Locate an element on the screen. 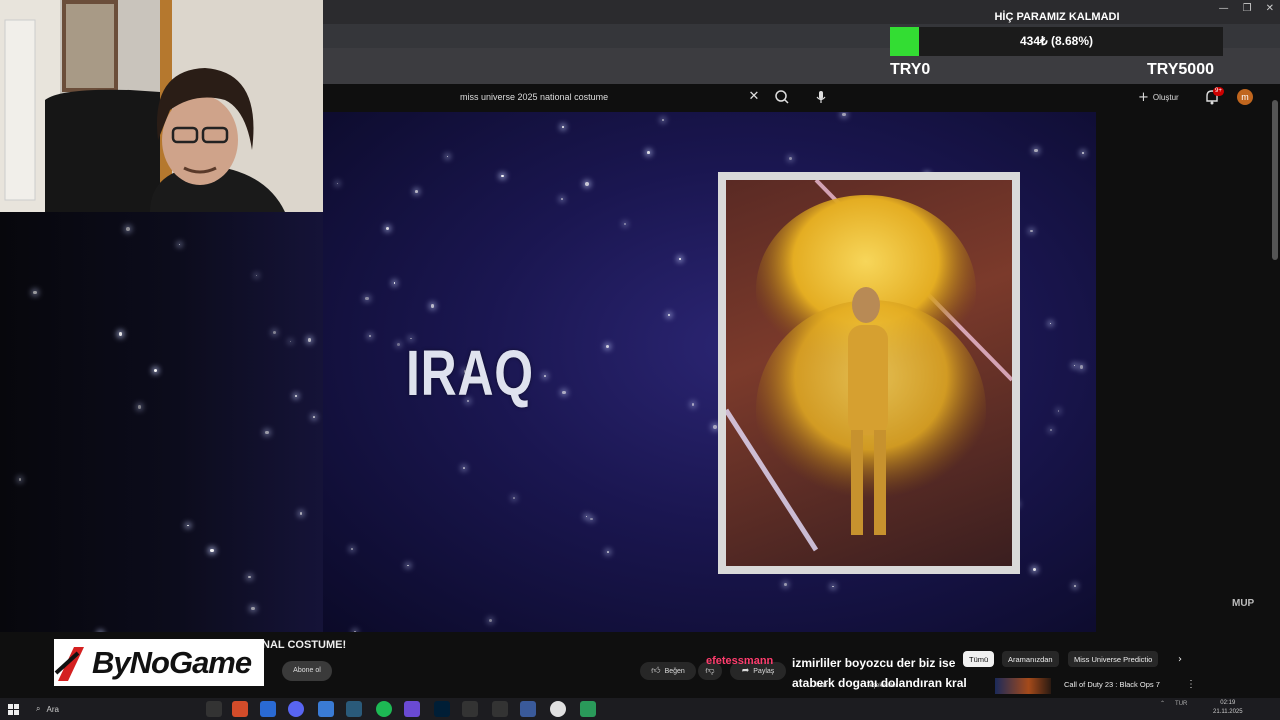 The width and height of the screenshot is (1280, 720). bynogame-logo: ByNoGame is located at coordinates (159, 662).